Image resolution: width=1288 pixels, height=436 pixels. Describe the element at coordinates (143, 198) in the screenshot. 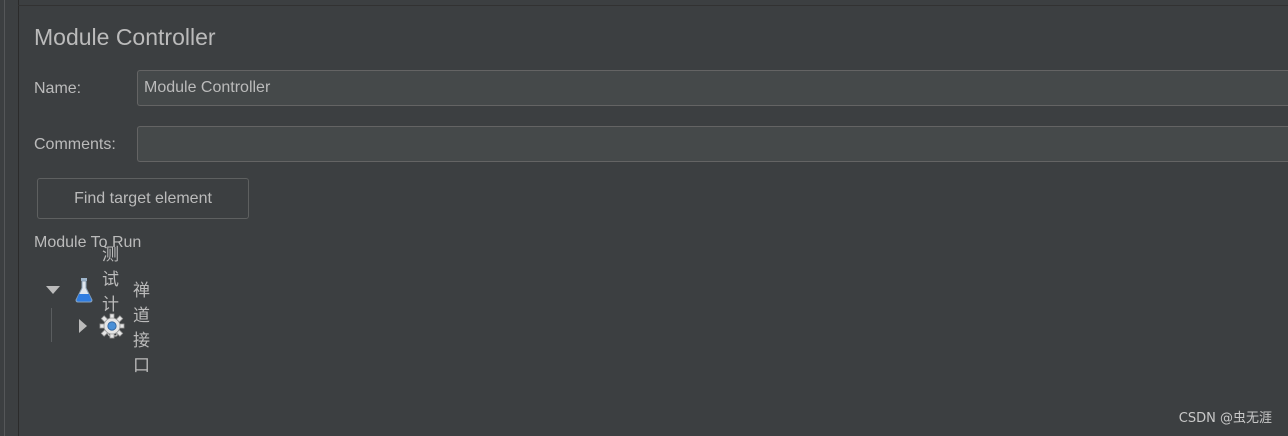

I see `find-target-element-button: Find target element` at that location.